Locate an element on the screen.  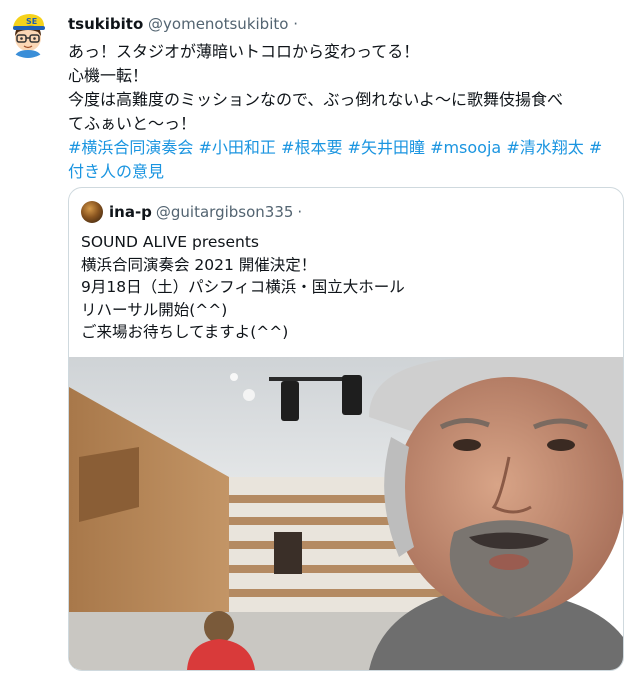
avatar-logo: SE is located at coordinates (31, 21).